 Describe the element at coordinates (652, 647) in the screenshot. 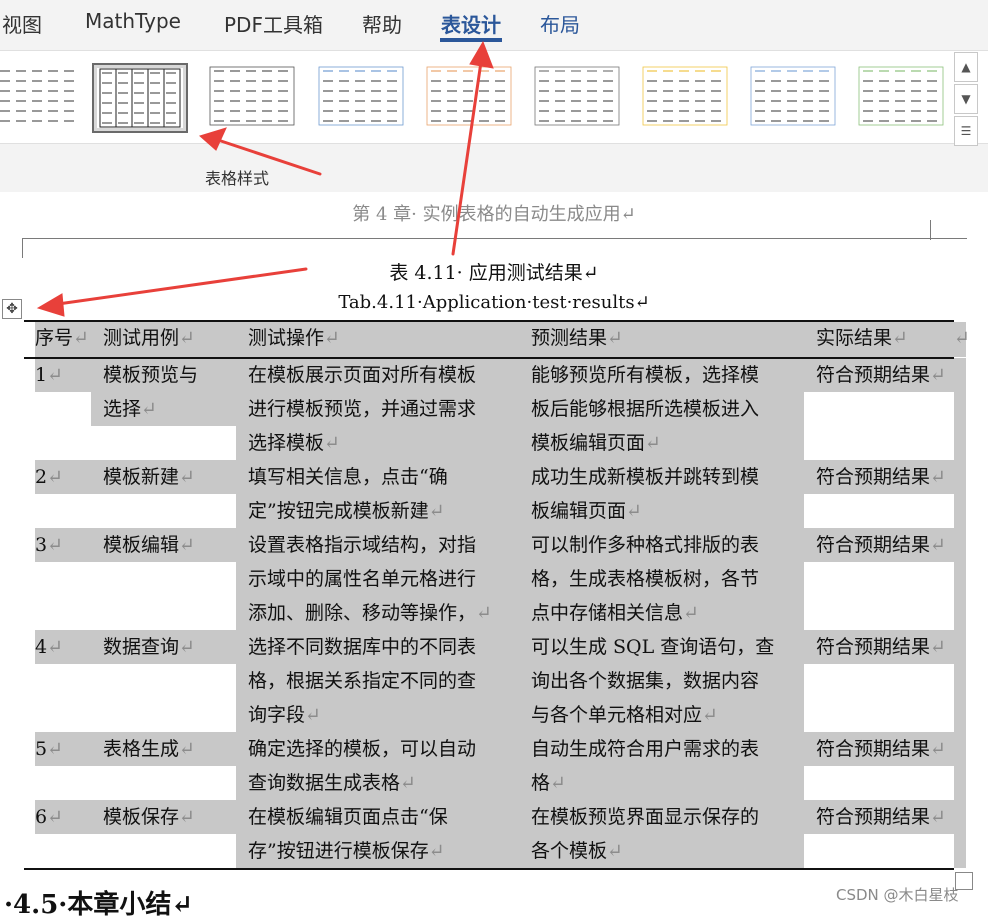

I see `cell-expected-result: 可以生成 SQL 查询语句，查` at that location.